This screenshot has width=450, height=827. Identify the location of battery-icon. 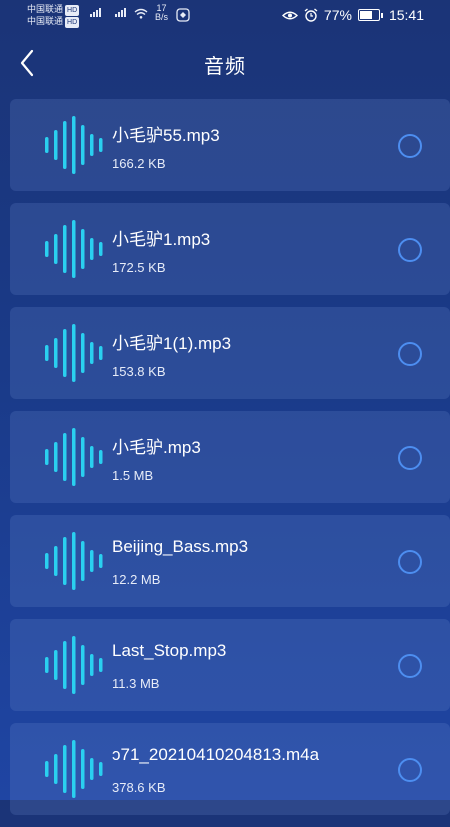
(370, 15).